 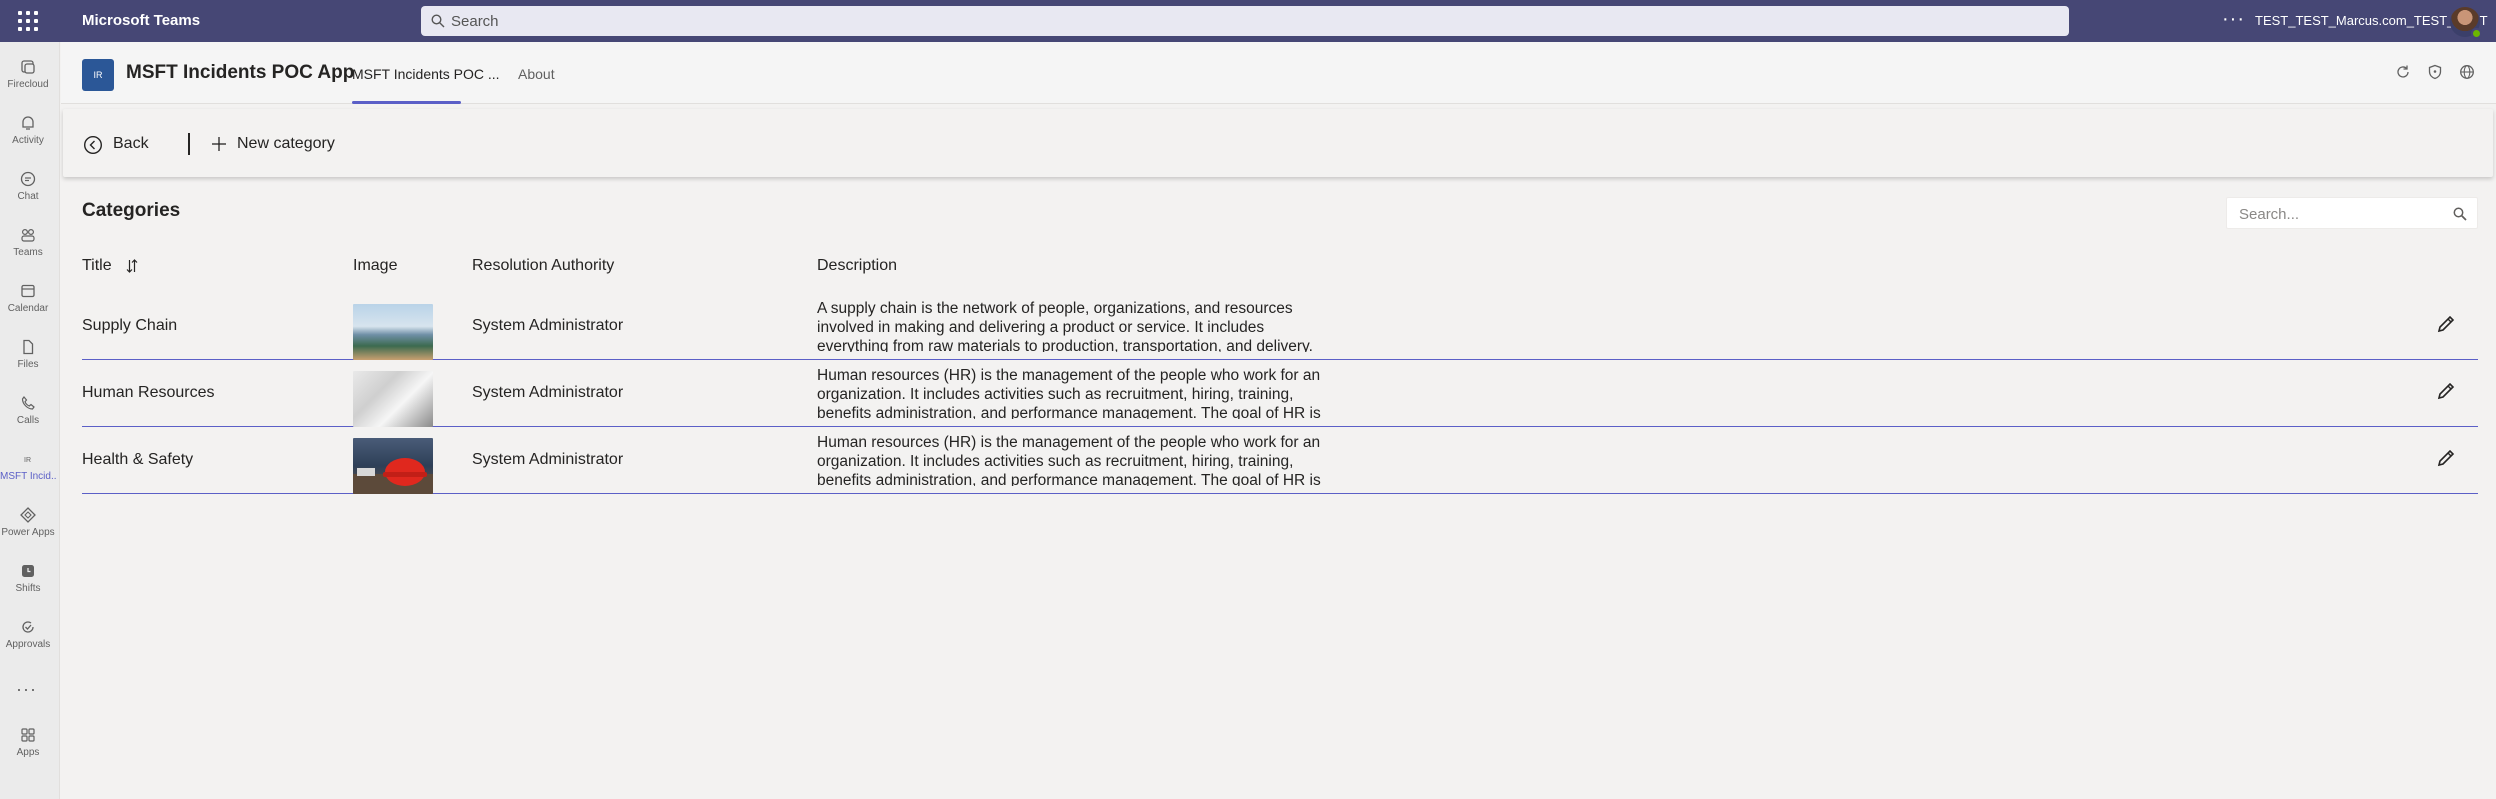 What do you see at coordinates (28, 196) in the screenshot?
I see `rail-label: Chat` at bounding box center [28, 196].